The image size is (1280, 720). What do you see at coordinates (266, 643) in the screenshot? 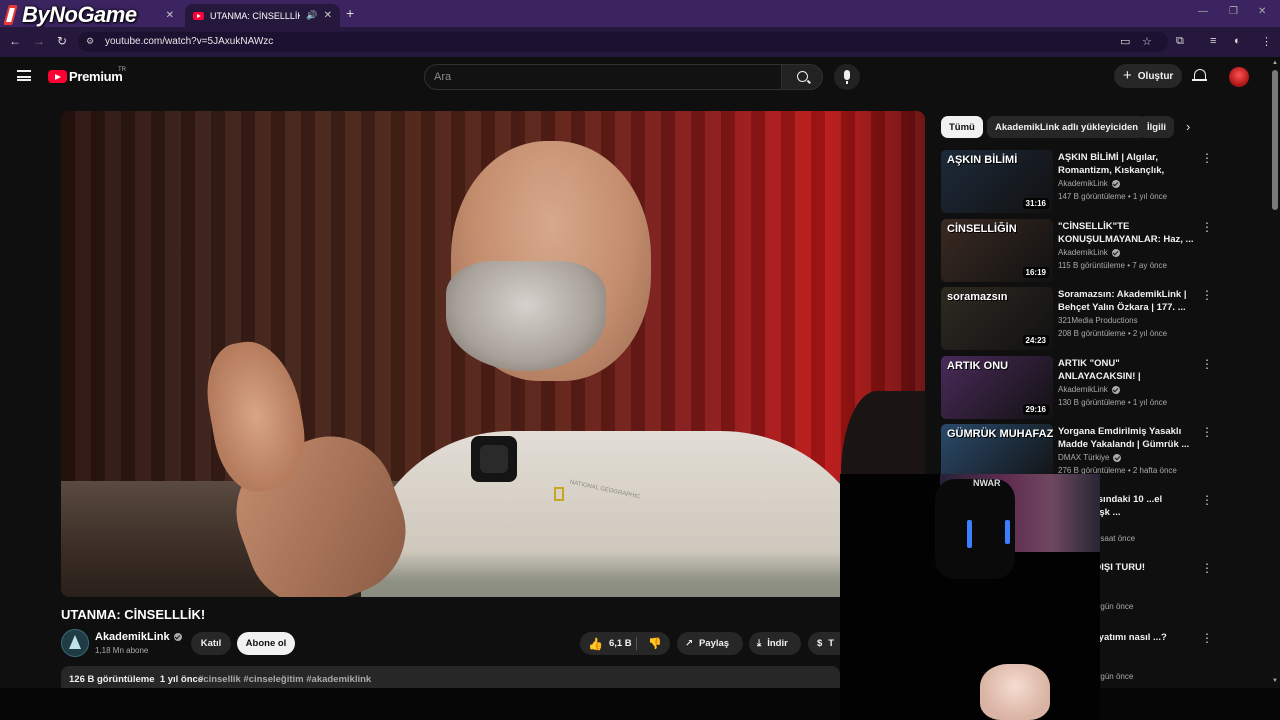
I see `subscribe-button: Abone ol` at bounding box center [266, 643].